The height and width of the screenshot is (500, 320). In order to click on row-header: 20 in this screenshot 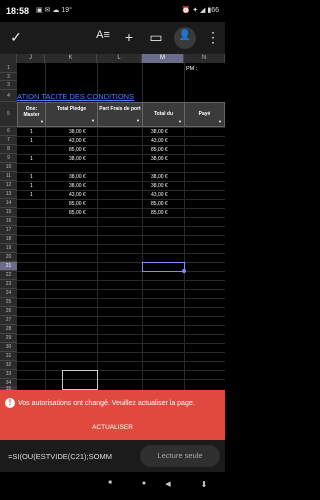, I will do `click(8, 257)`.